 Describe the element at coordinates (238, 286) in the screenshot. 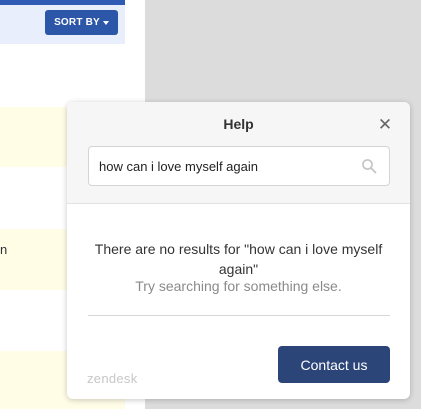

I see `search-suggestion: Try searching for something else.` at that location.